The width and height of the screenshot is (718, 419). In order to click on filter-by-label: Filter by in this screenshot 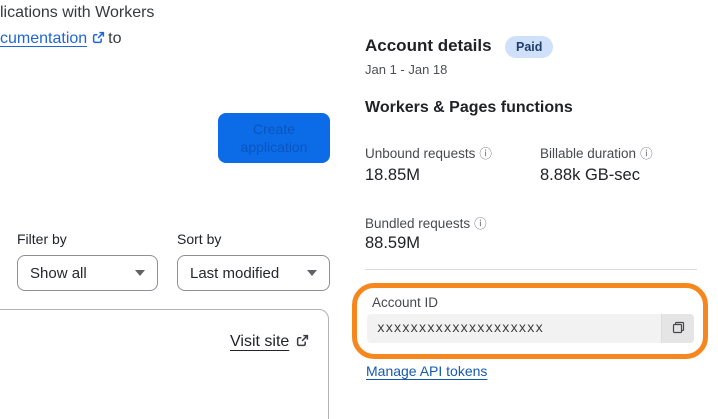, I will do `click(42, 239)`.